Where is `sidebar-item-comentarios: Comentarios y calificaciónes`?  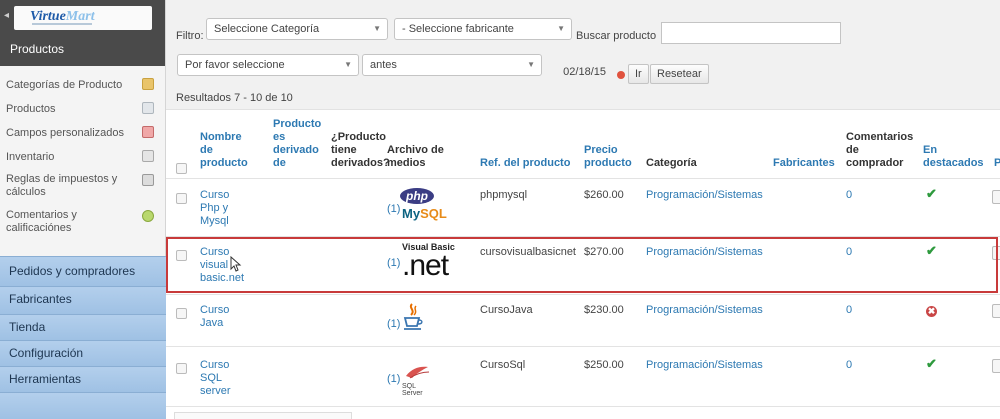 sidebar-item-comentarios: Comentarios y calificaciónes is located at coordinates (83, 223).